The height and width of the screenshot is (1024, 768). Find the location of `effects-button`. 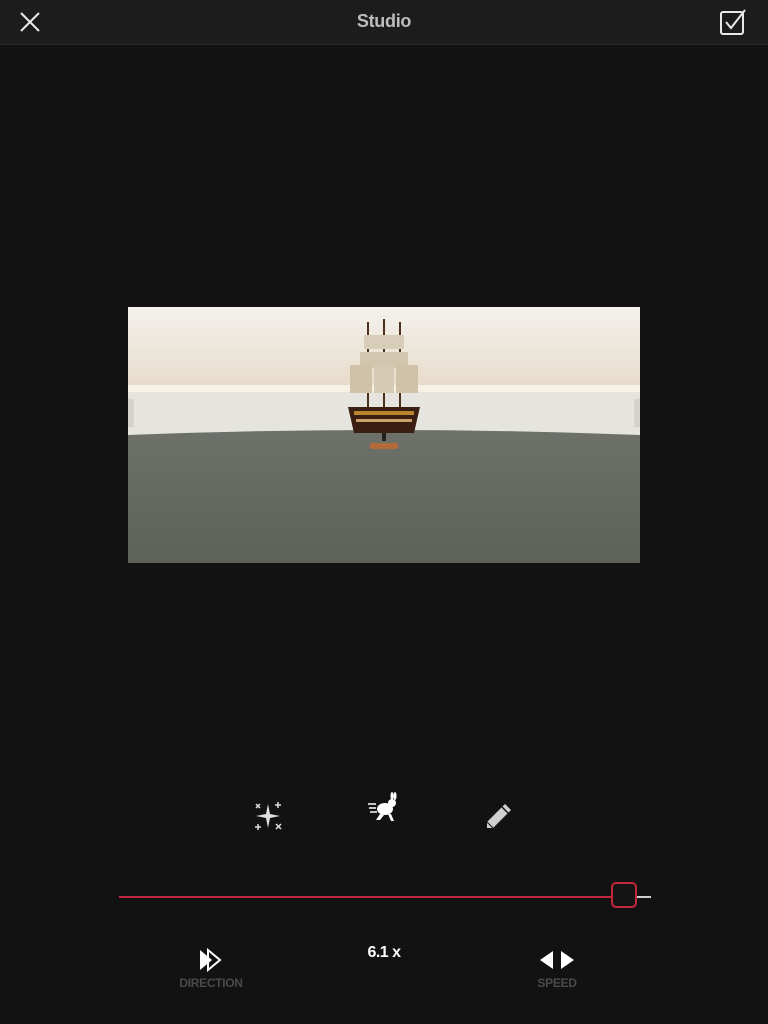

effects-button is located at coordinates (268, 816).